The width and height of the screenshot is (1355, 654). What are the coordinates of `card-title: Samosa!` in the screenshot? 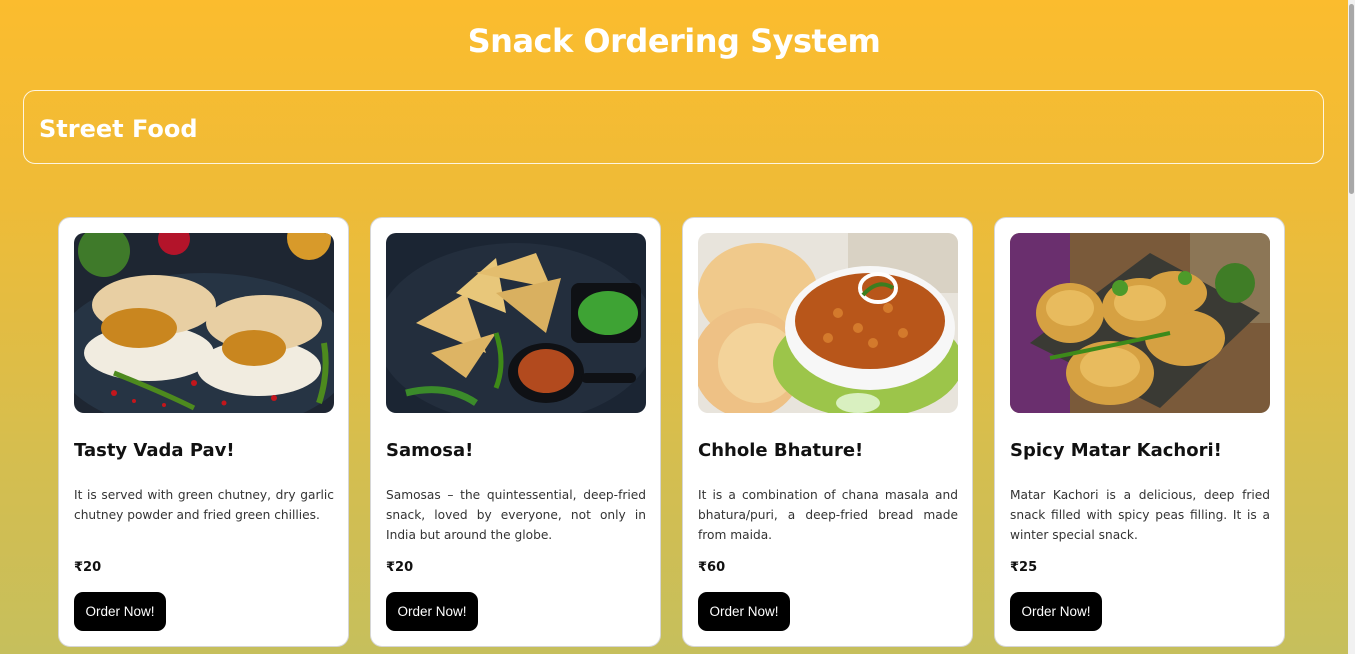 It's located at (430, 450).